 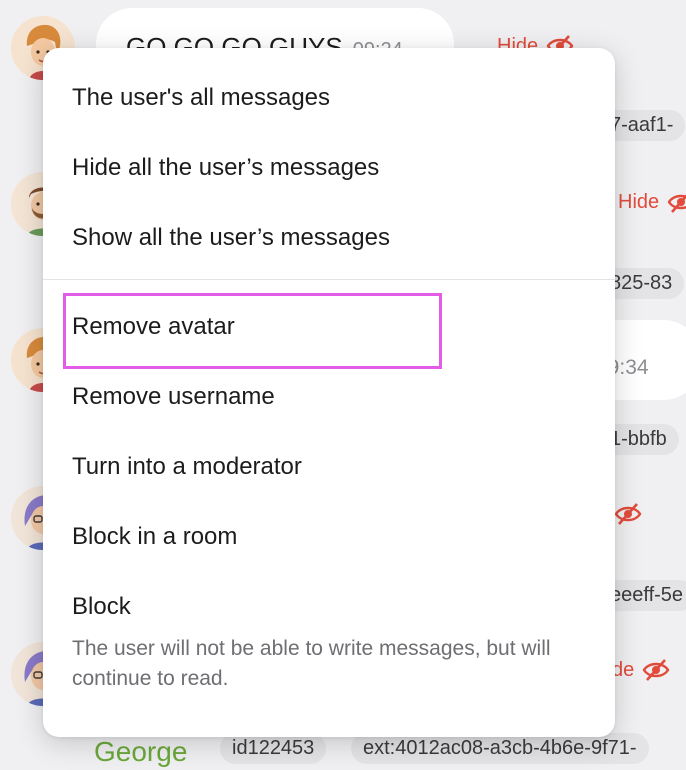 What do you see at coordinates (225, 168) in the screenshot?
I see `menu-item-hide-all-messages: Hide all the user’s messages` at bounding box center [225, 168].